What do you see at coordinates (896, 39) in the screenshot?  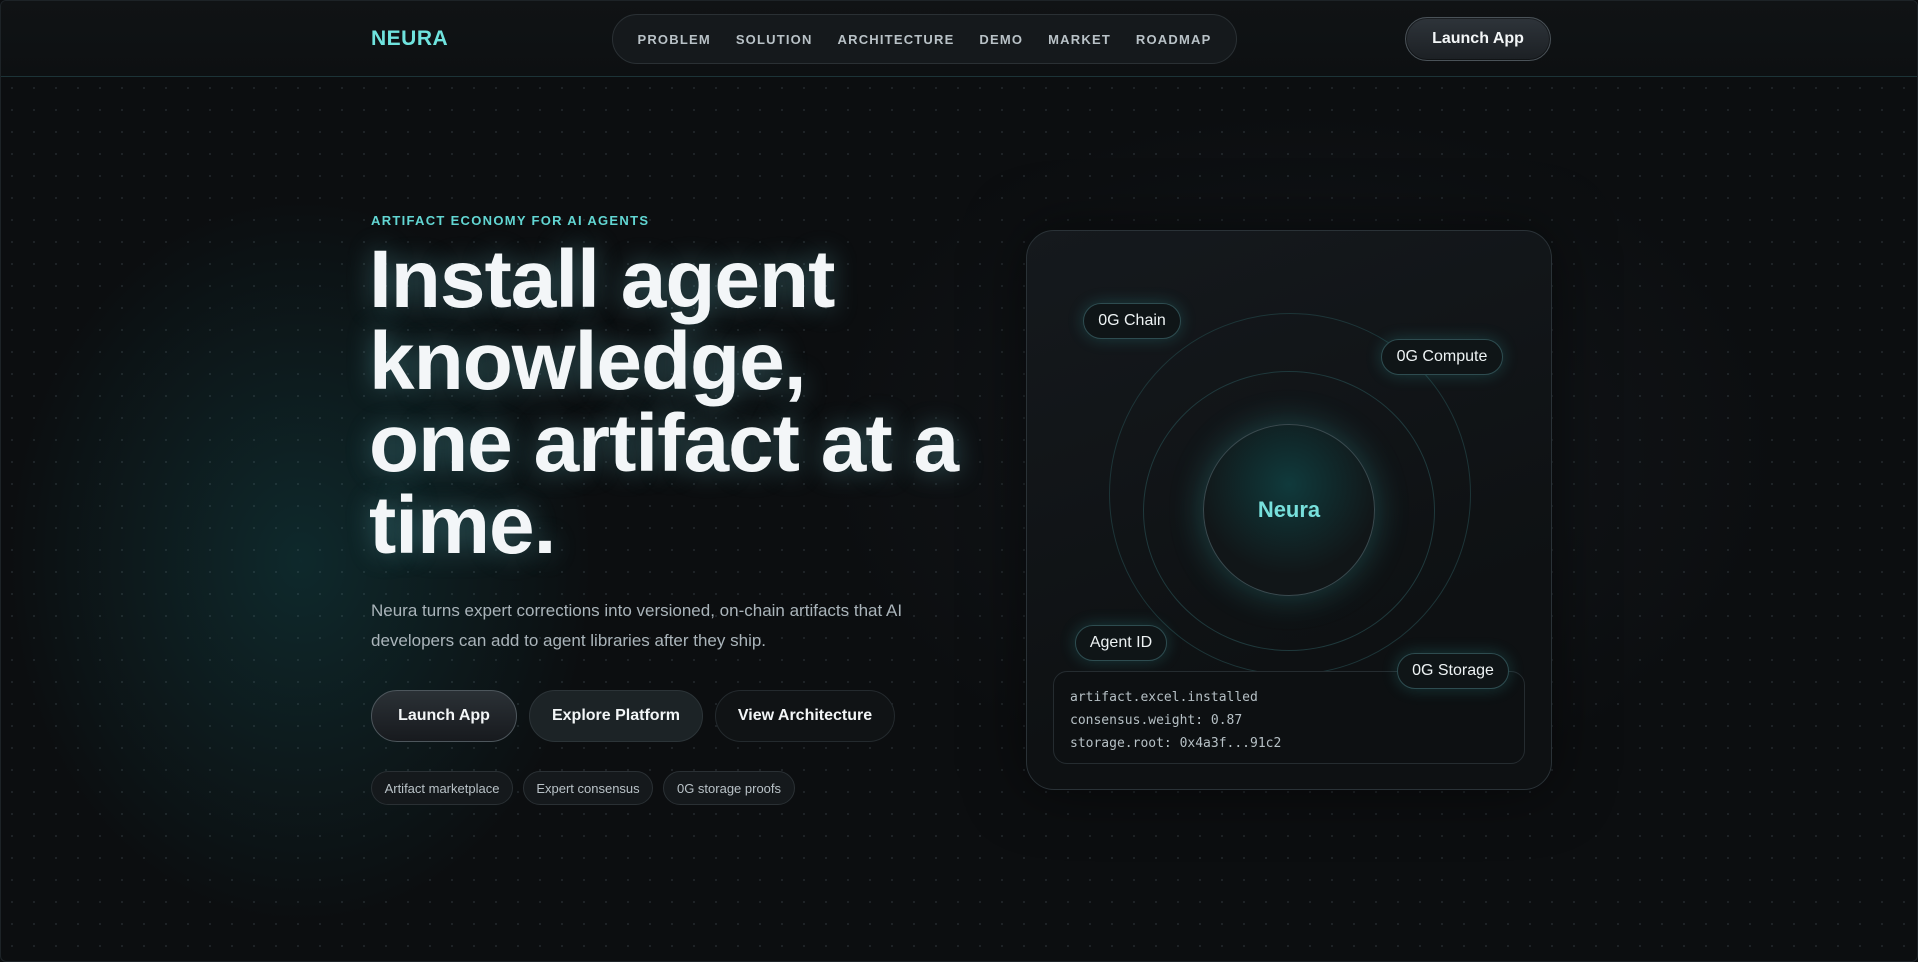 I see `nav-item-architecture: ARCHITECTURE` at bounding box center [896, 39].